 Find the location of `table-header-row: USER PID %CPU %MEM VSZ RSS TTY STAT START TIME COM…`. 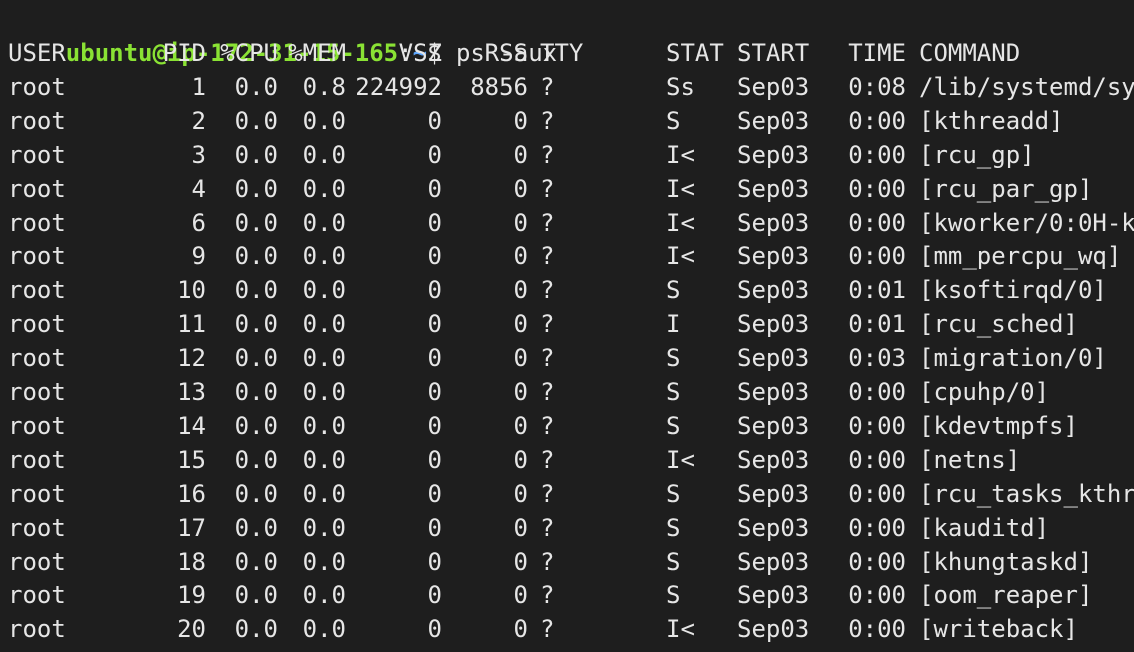

table-header-row: USER PID %CPU %MEM VSZ RSS TTY STAT START TIME COM… is located at coordinates (567, 53).